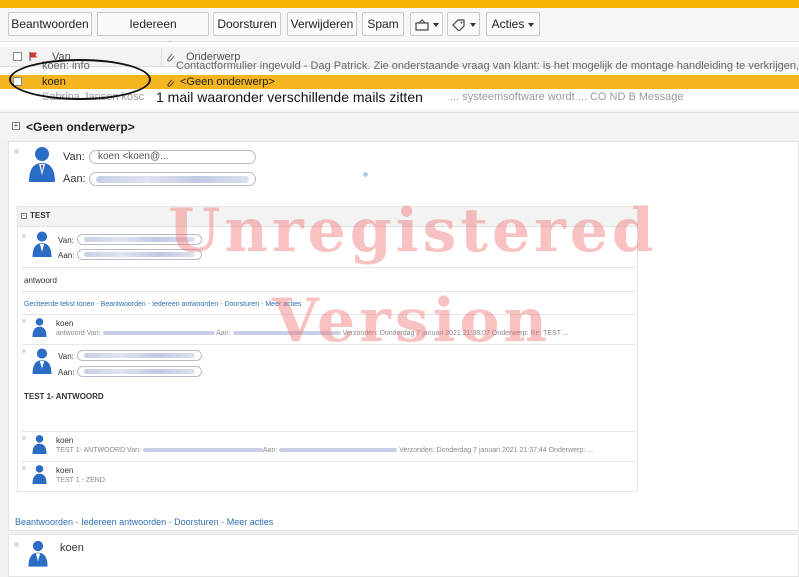  Describe the element at coordinates (250, 522) in the screenshot. I see `more-actions-link: Meer acties` at that location.